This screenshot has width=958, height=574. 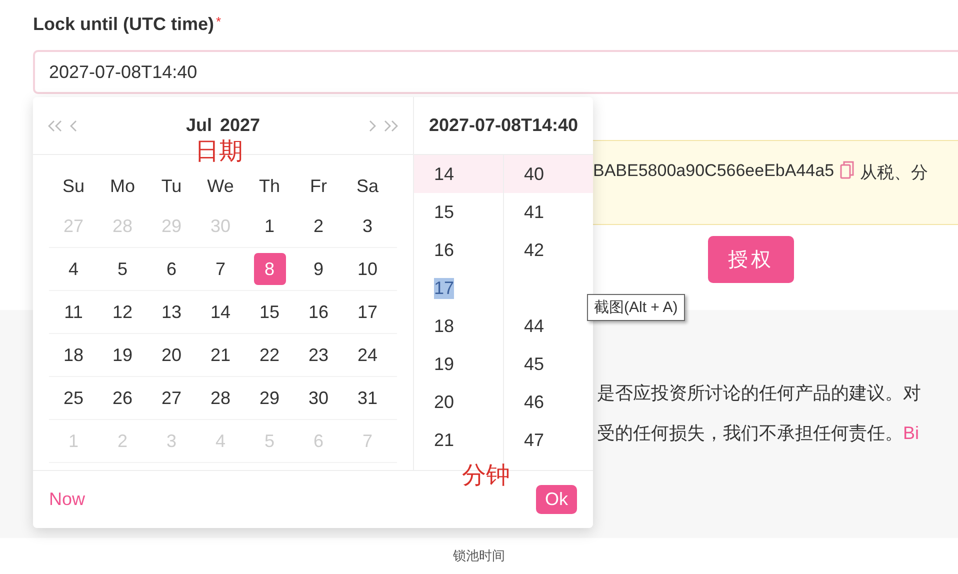 I want to click on image-caption: 锁池时间, so click(x=479, y=556).